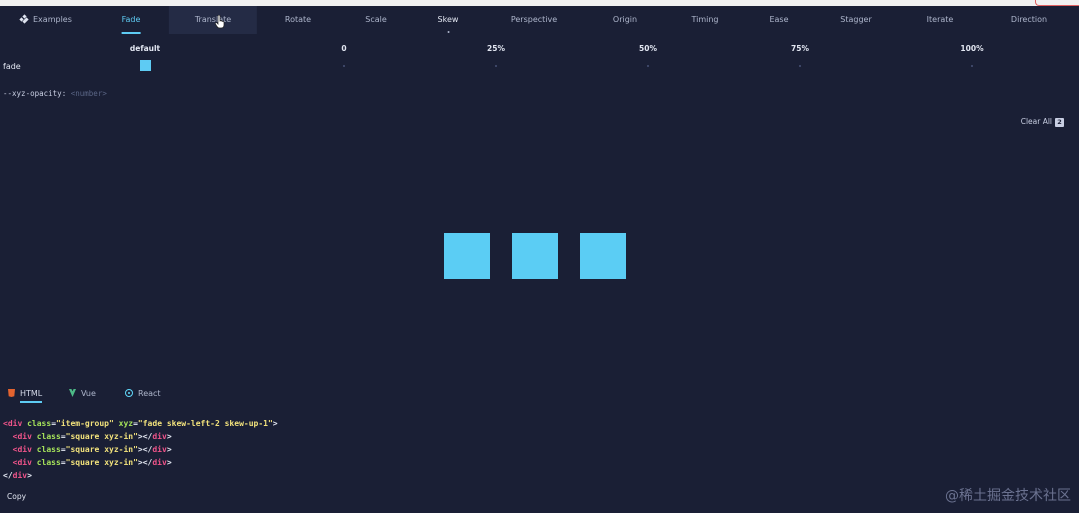  I want to click on variable-type: <number>, so click(88, 93).